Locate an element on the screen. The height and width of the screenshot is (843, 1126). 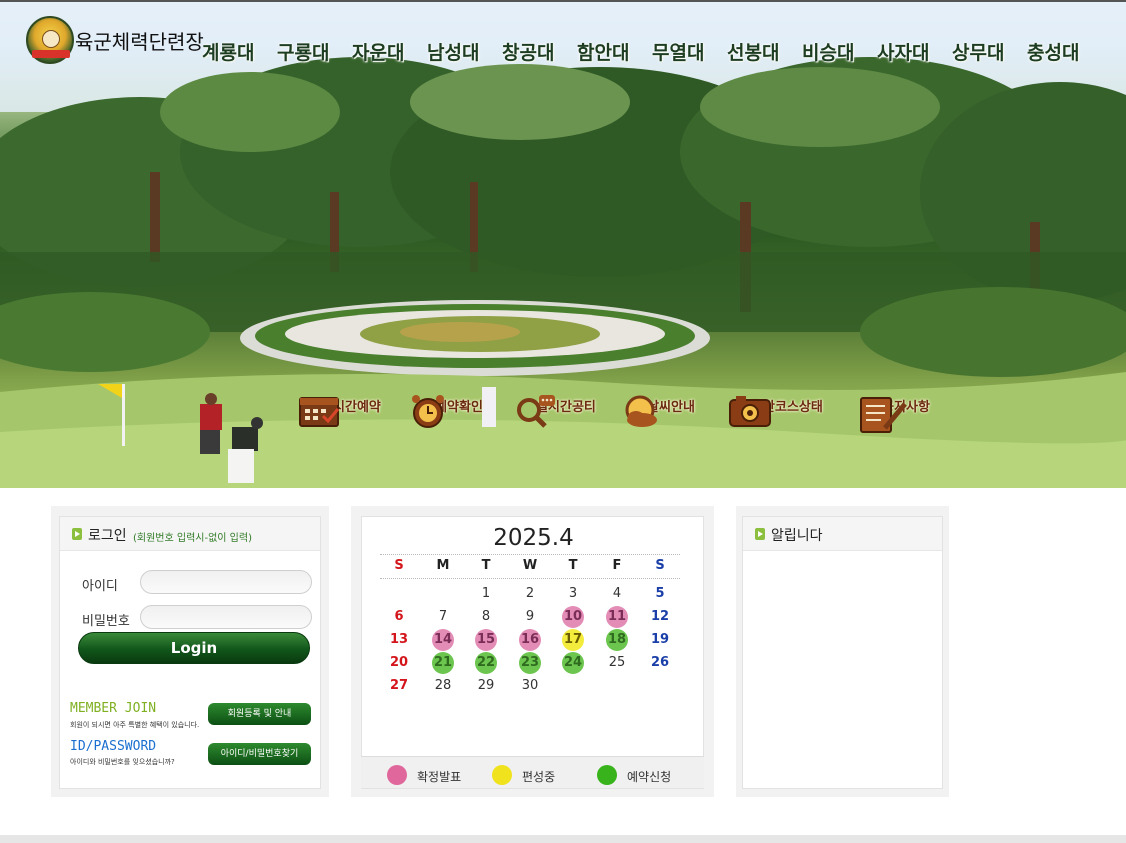
calendar-title: 2025.4 is located at coordinates (533, 538).